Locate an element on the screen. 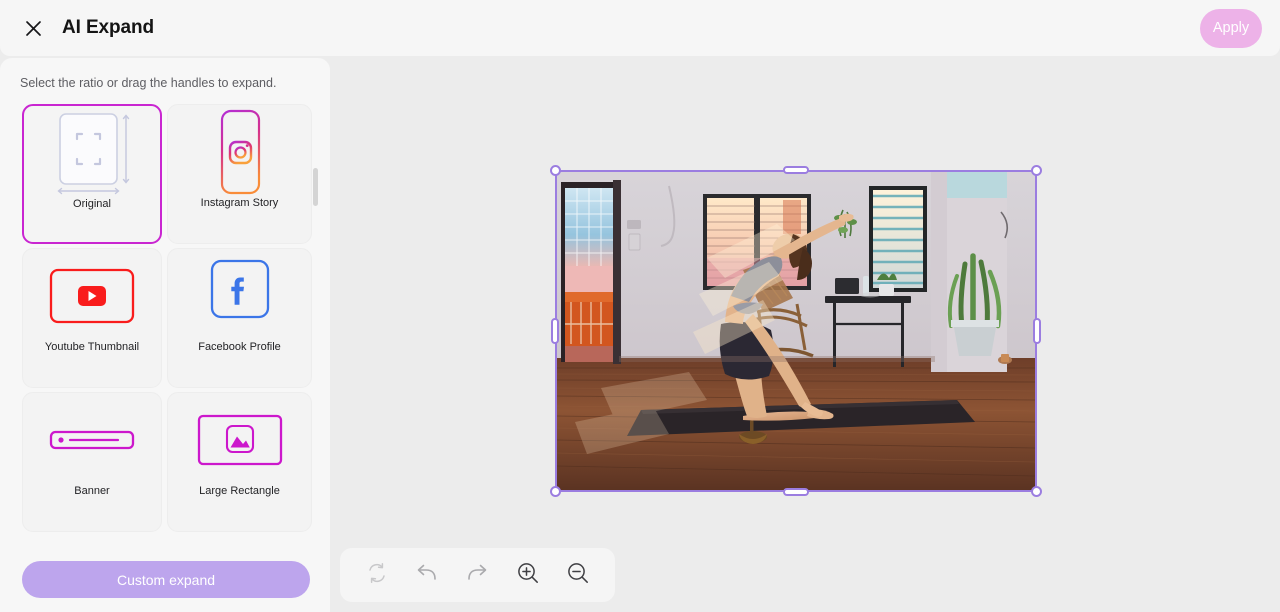  undo-button is located at coordinates (427, 575).